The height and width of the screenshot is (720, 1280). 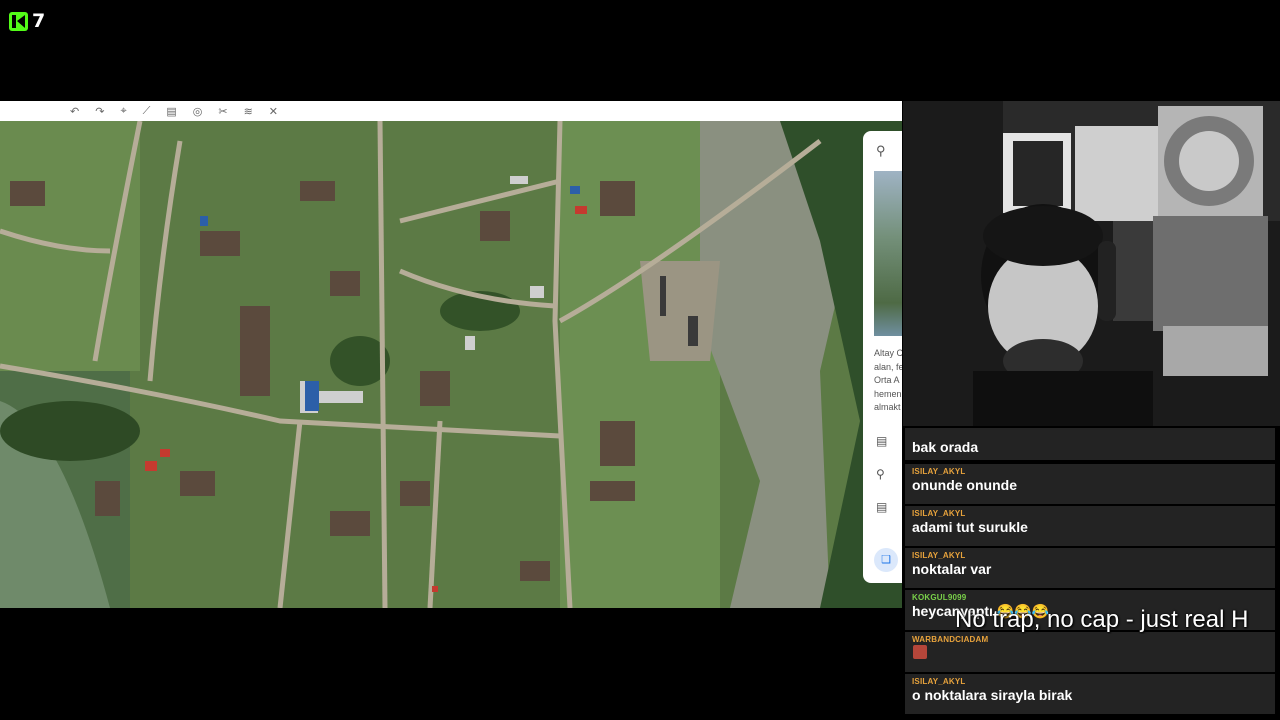 I want to click on chat-message: bak orada, so click(x=1090, y=444).